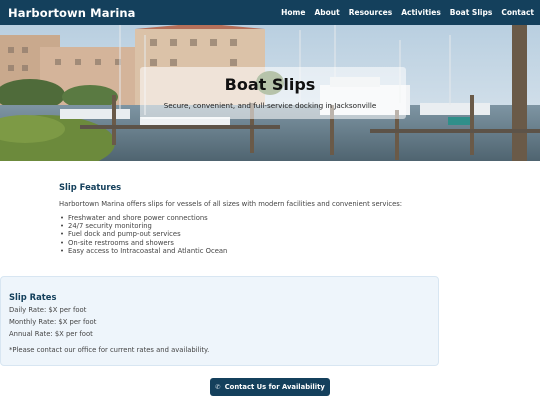 The height and width of the screenshot is (405, 540). Describe the element at coordinates (53, 322) in the screenshot. I see `monthly-rate: Monthly Rate: $X per foot` at that location.